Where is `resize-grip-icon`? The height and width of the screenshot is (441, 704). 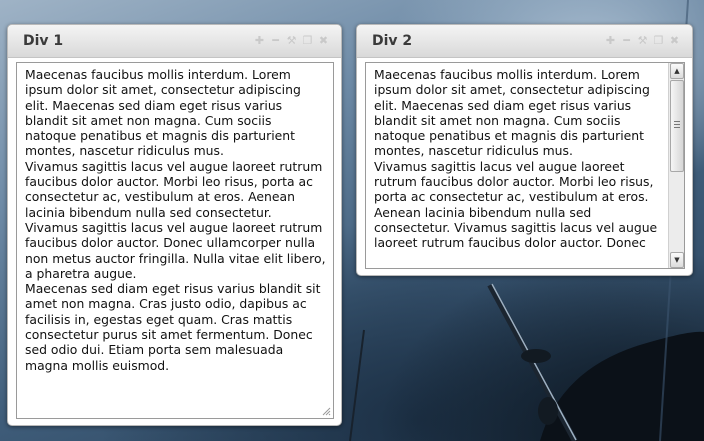
resize-grip-icon is located at coordinates (326, 411).